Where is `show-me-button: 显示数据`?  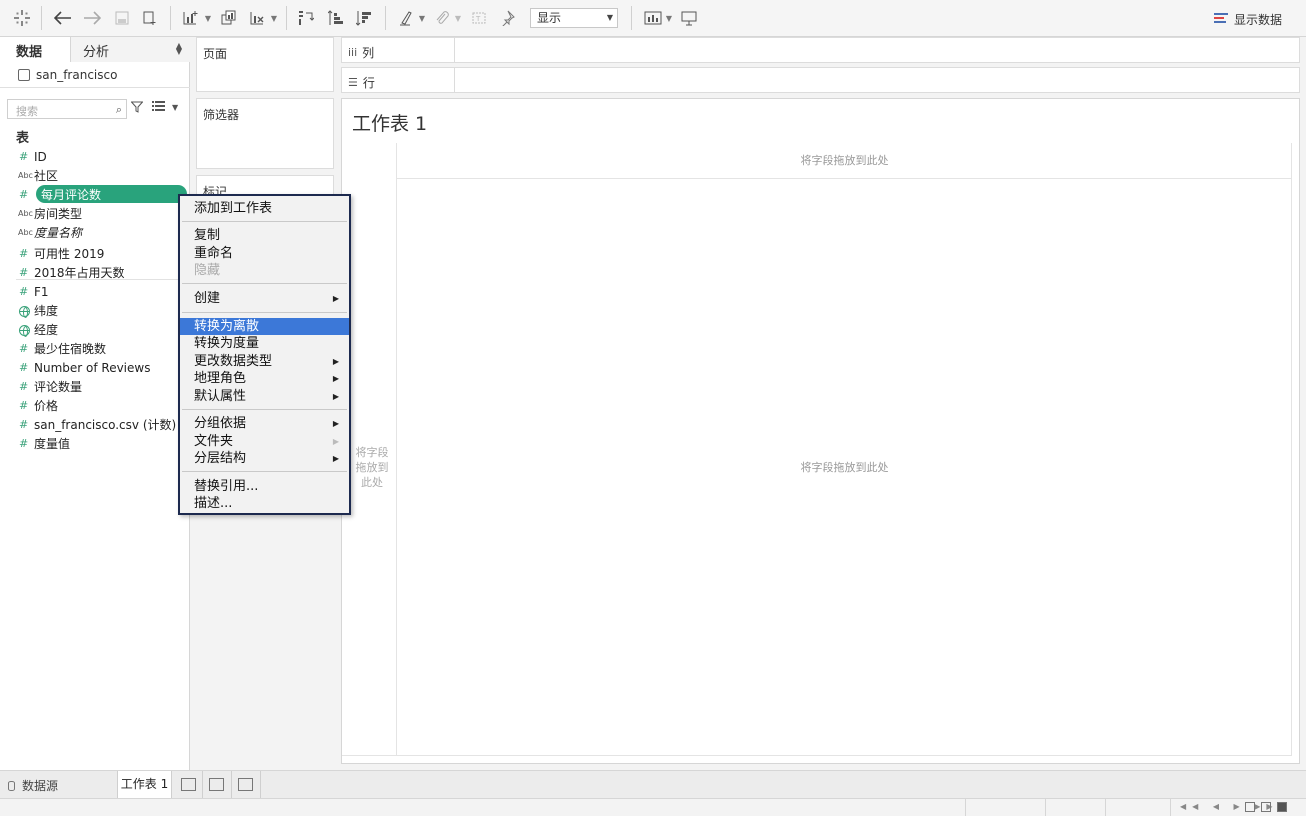
show-me-button: 显示数据 is located at coordinates (1248, 19).